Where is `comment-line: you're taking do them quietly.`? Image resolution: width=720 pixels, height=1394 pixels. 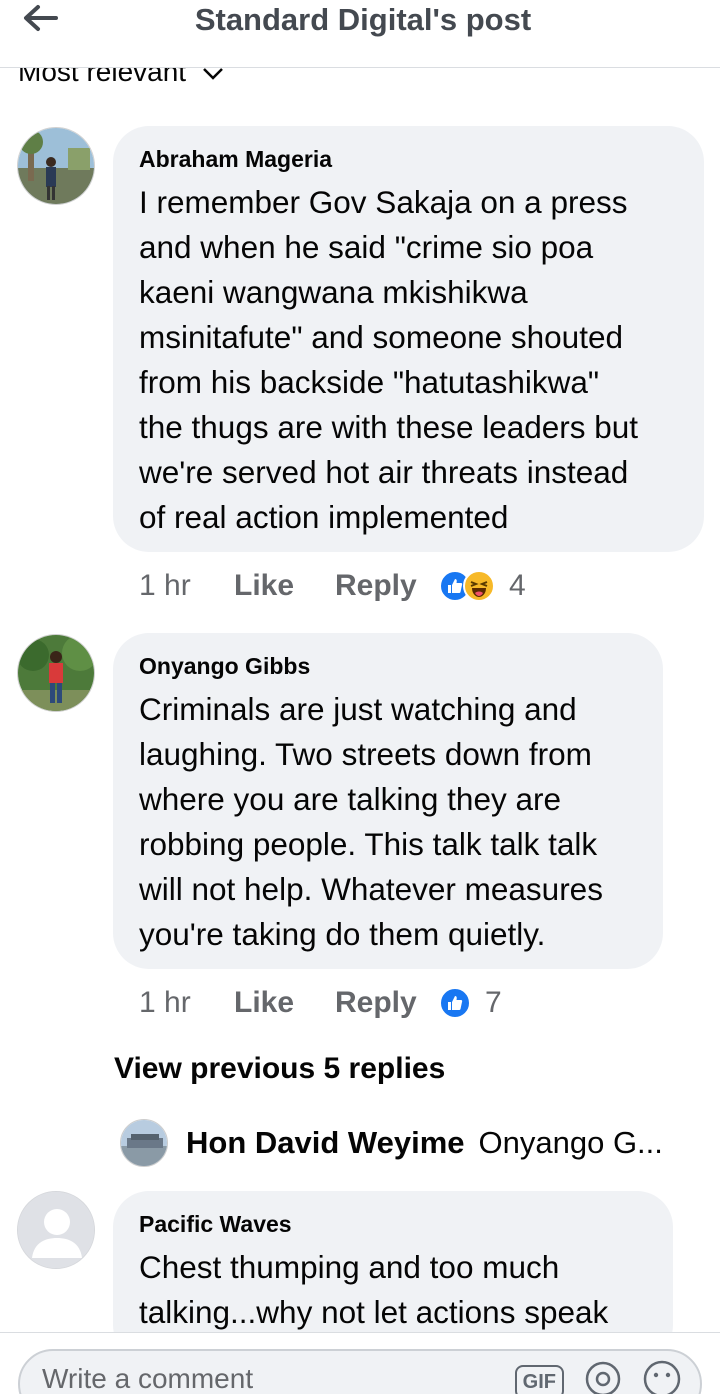
comment-line: you're taking do them quietly. is located at coordinates (342, 934).